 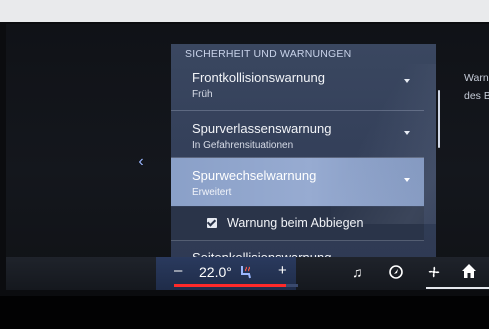 What do you see at coordinates (211, 222) in the screenshot?
I see `checkbox-checked-icon` at bounding box center [211, 222].